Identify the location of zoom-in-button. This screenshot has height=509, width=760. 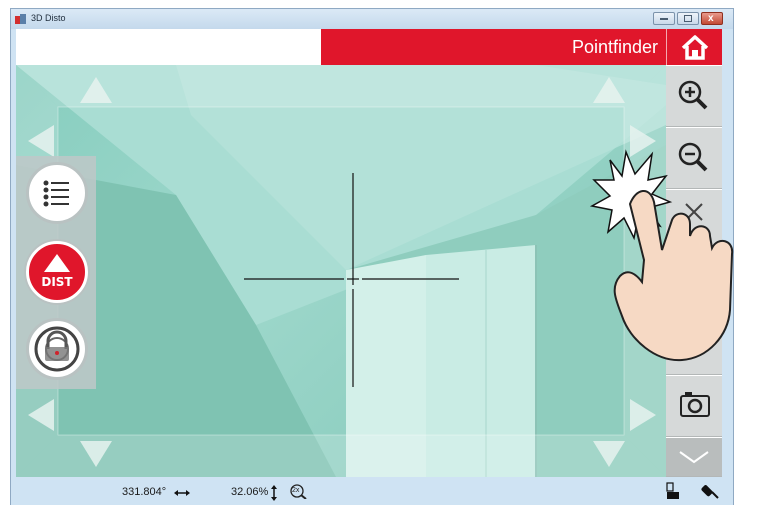
(694, 96).